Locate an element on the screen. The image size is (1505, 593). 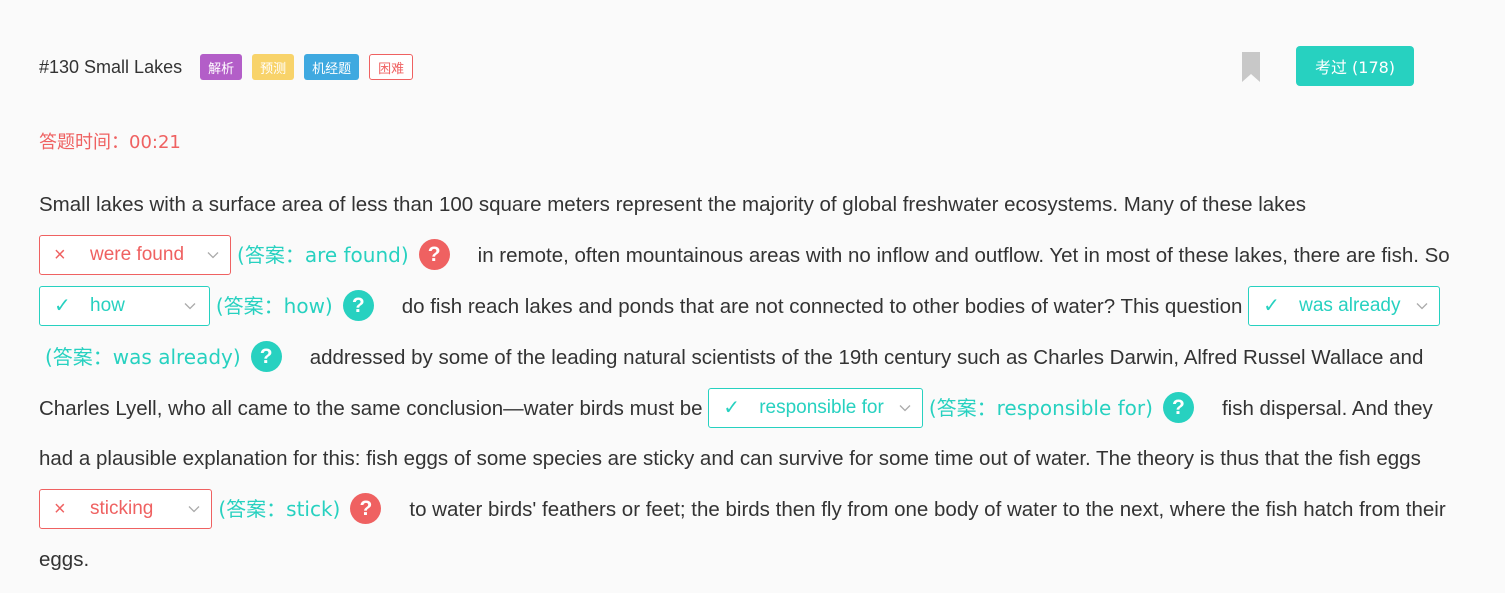
timer-value: 00:21 is located at coordinates (155, 142).